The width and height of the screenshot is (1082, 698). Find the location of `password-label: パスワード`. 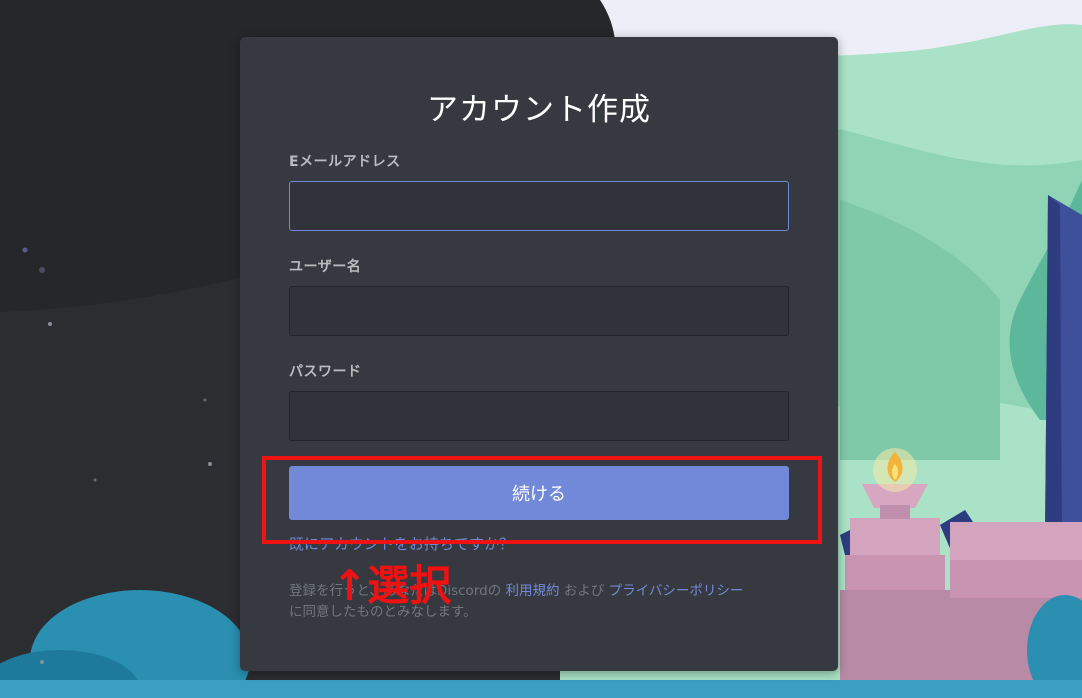

password-label: パスワード is located at coordinates (325, 372).